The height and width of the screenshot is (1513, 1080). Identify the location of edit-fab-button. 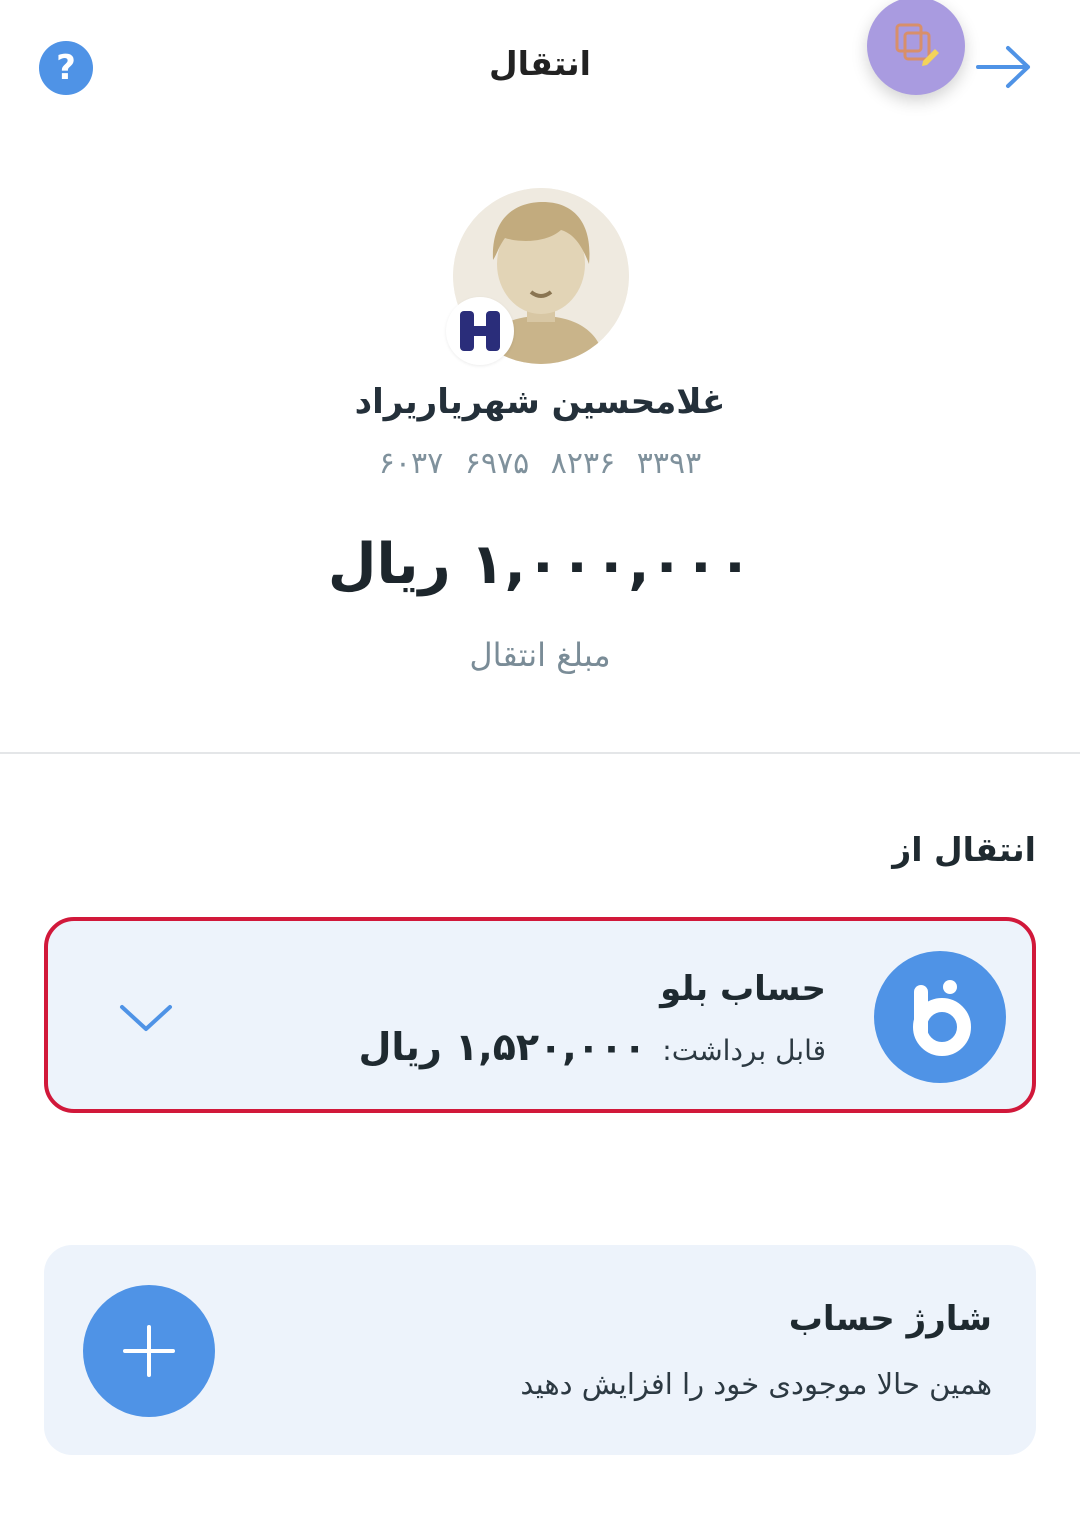
(916, 47).